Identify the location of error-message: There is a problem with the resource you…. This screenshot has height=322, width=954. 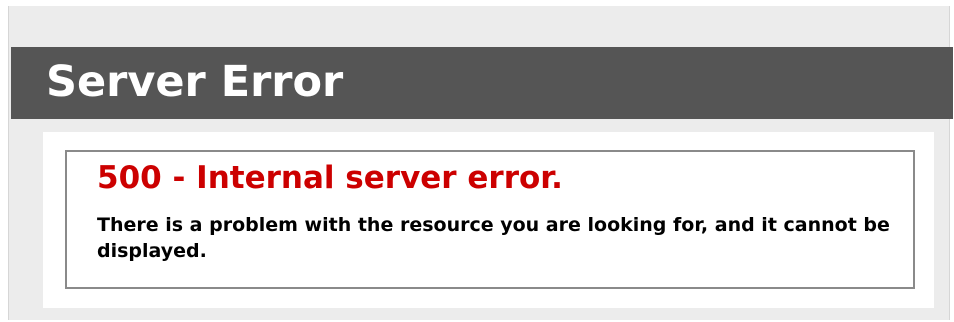
(493, 238).